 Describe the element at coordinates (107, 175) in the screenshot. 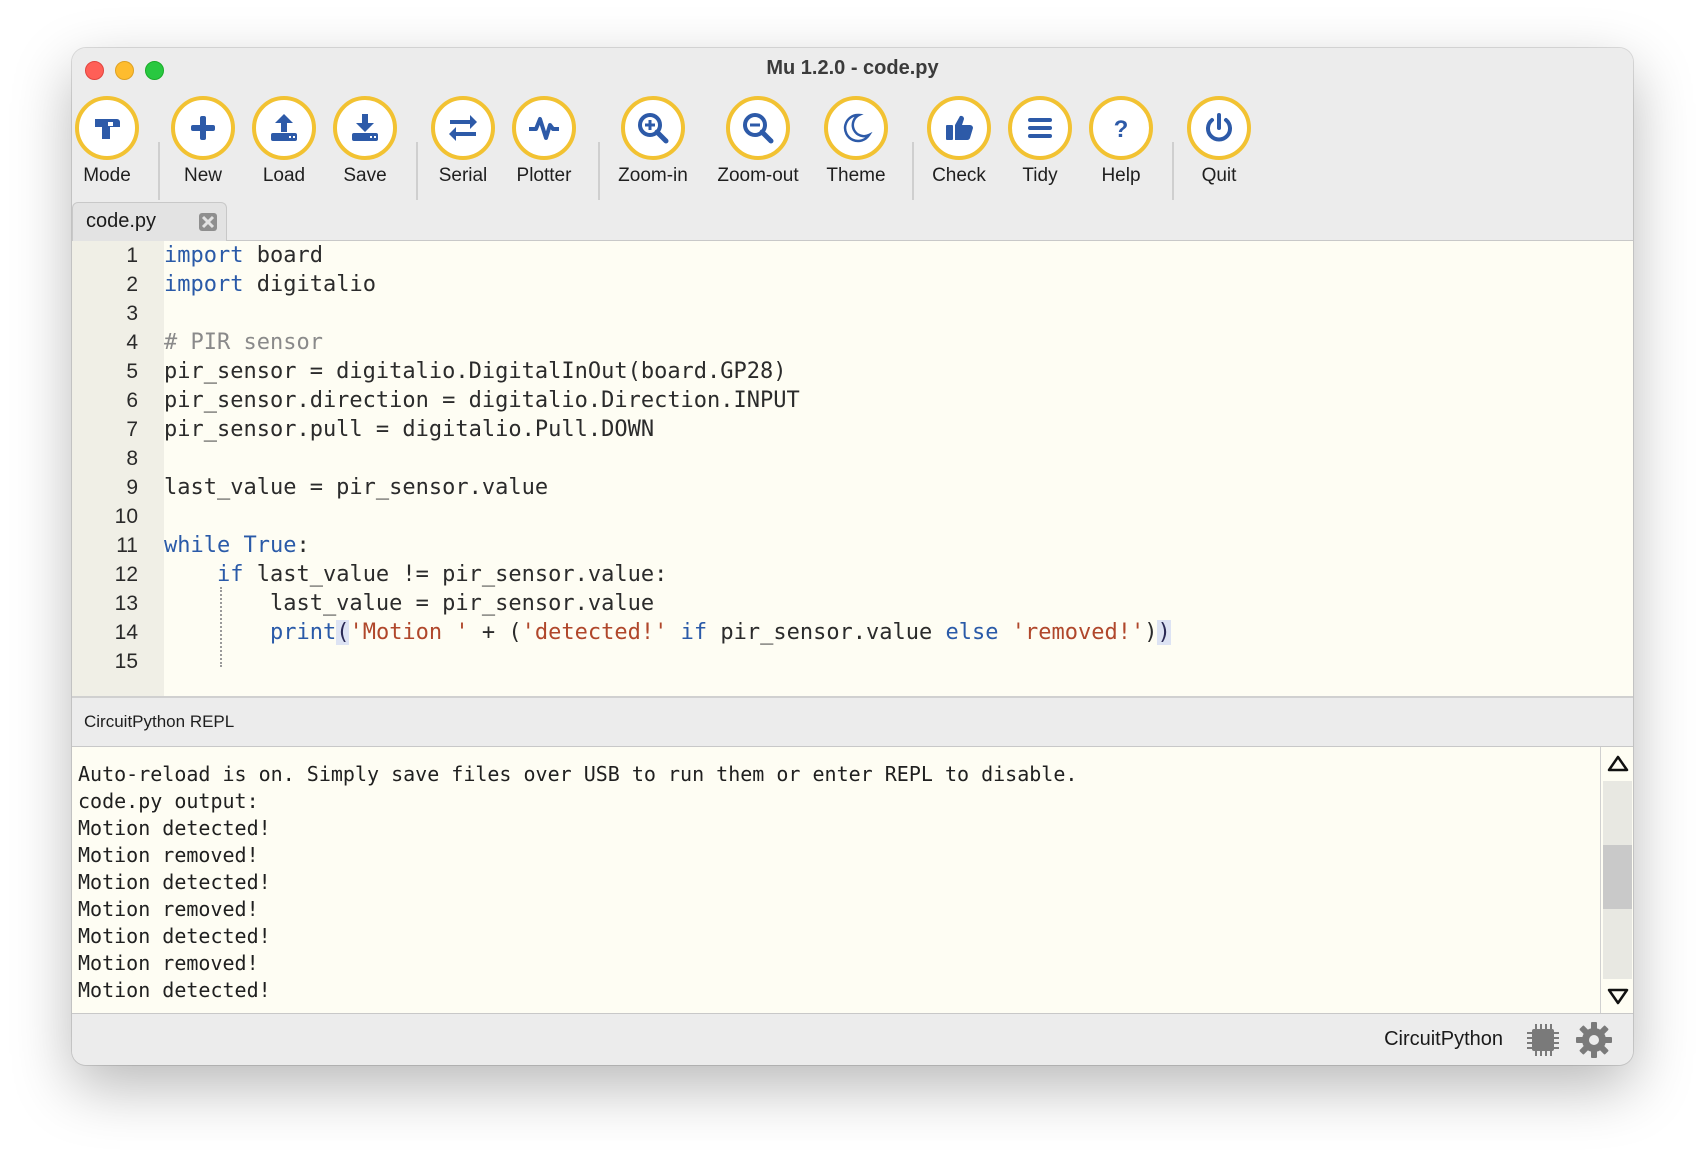

I see `mode-label: Mode` at that location.